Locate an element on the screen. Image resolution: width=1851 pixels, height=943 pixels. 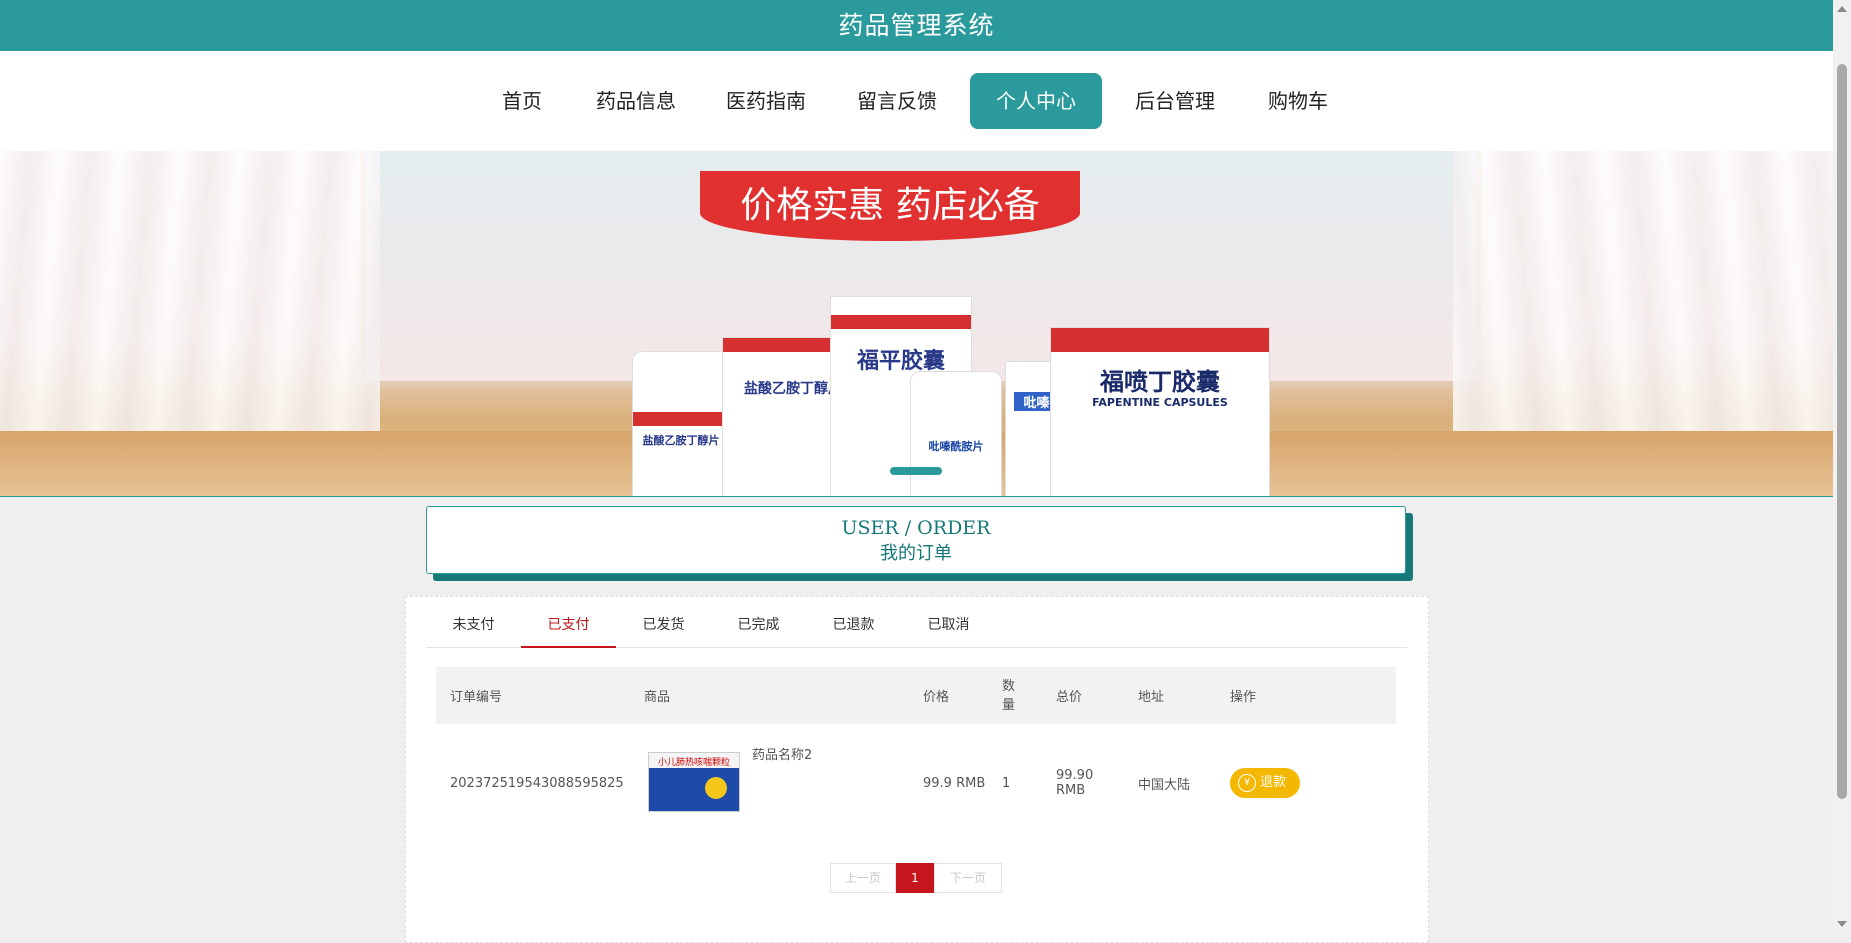
scroll-up-arrow-icon is located at coordinates (1842, 9).